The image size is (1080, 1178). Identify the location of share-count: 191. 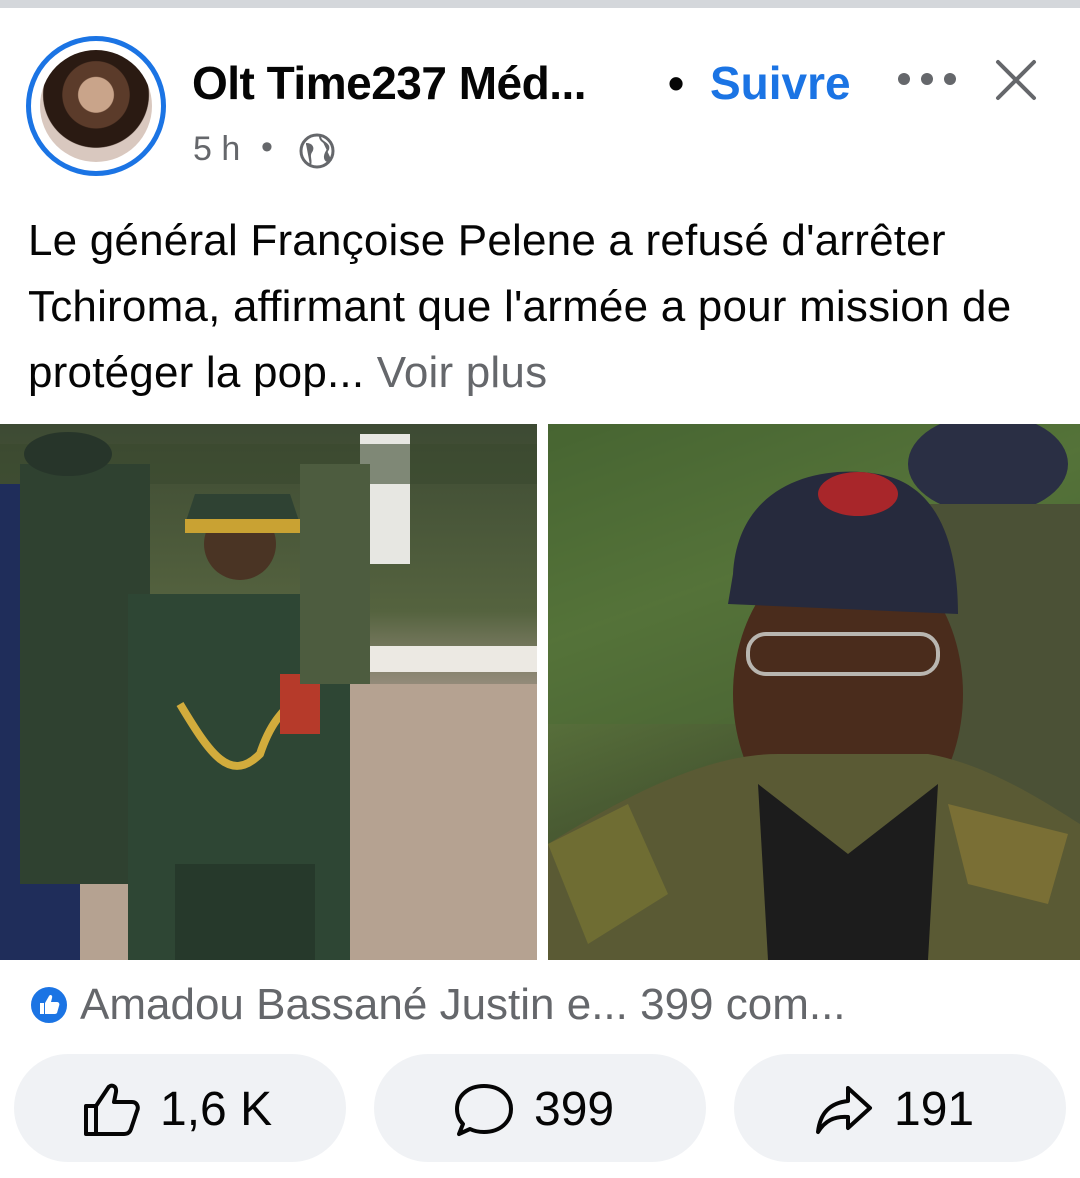
(934, 1109).